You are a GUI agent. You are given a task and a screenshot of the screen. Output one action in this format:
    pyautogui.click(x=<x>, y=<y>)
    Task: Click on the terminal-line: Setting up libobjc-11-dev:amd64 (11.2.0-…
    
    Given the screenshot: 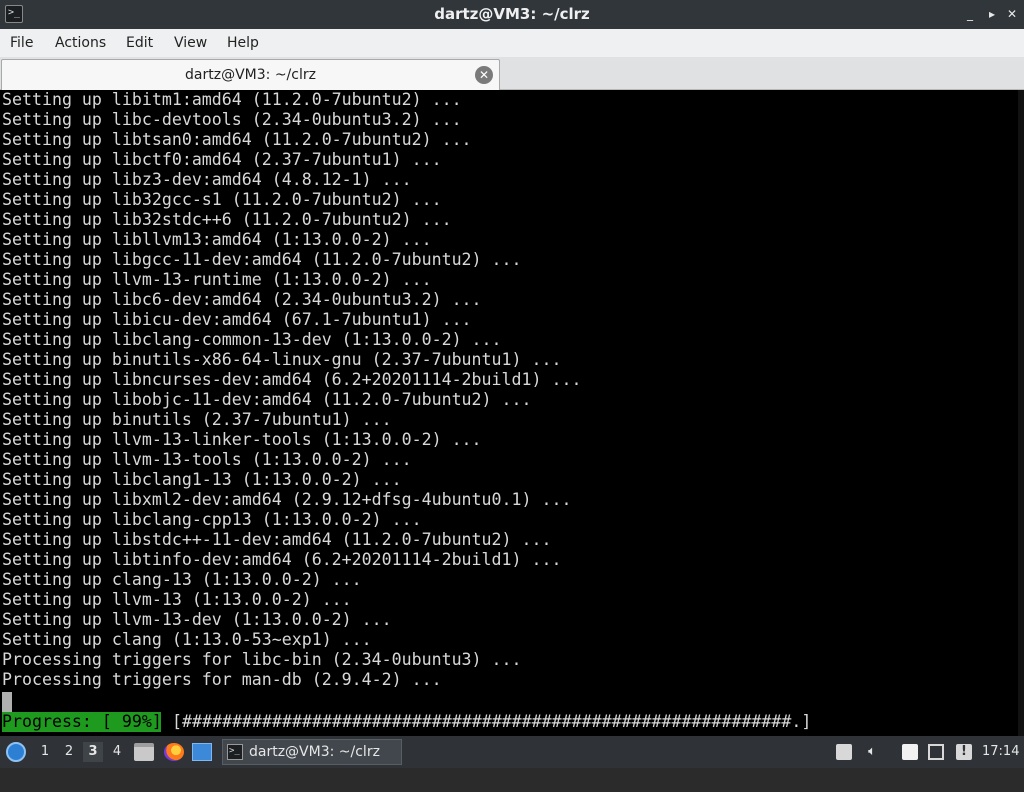 What is the action you would take?
    pyautogui.click(x=267, y=399)
    